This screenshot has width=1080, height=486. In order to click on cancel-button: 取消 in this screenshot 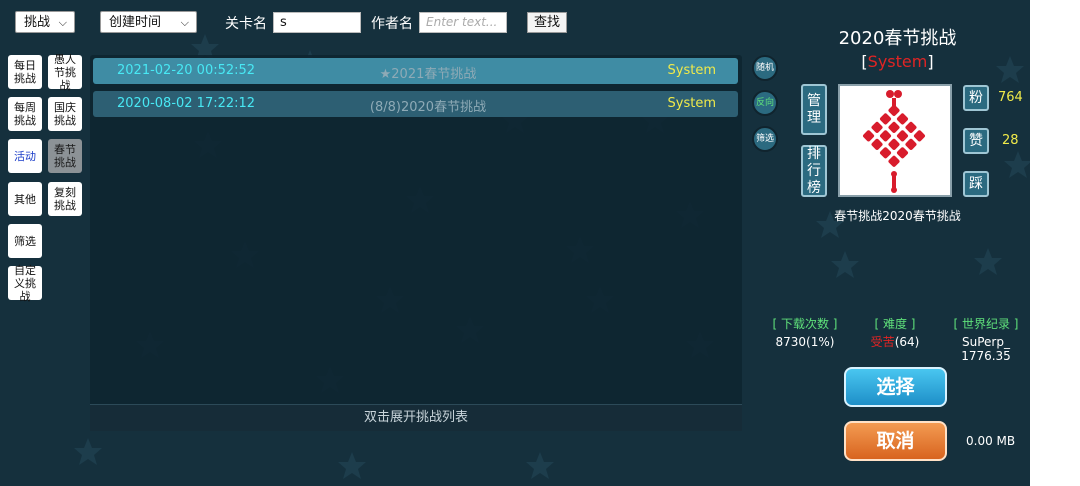, I will do `click(895, 441)`.